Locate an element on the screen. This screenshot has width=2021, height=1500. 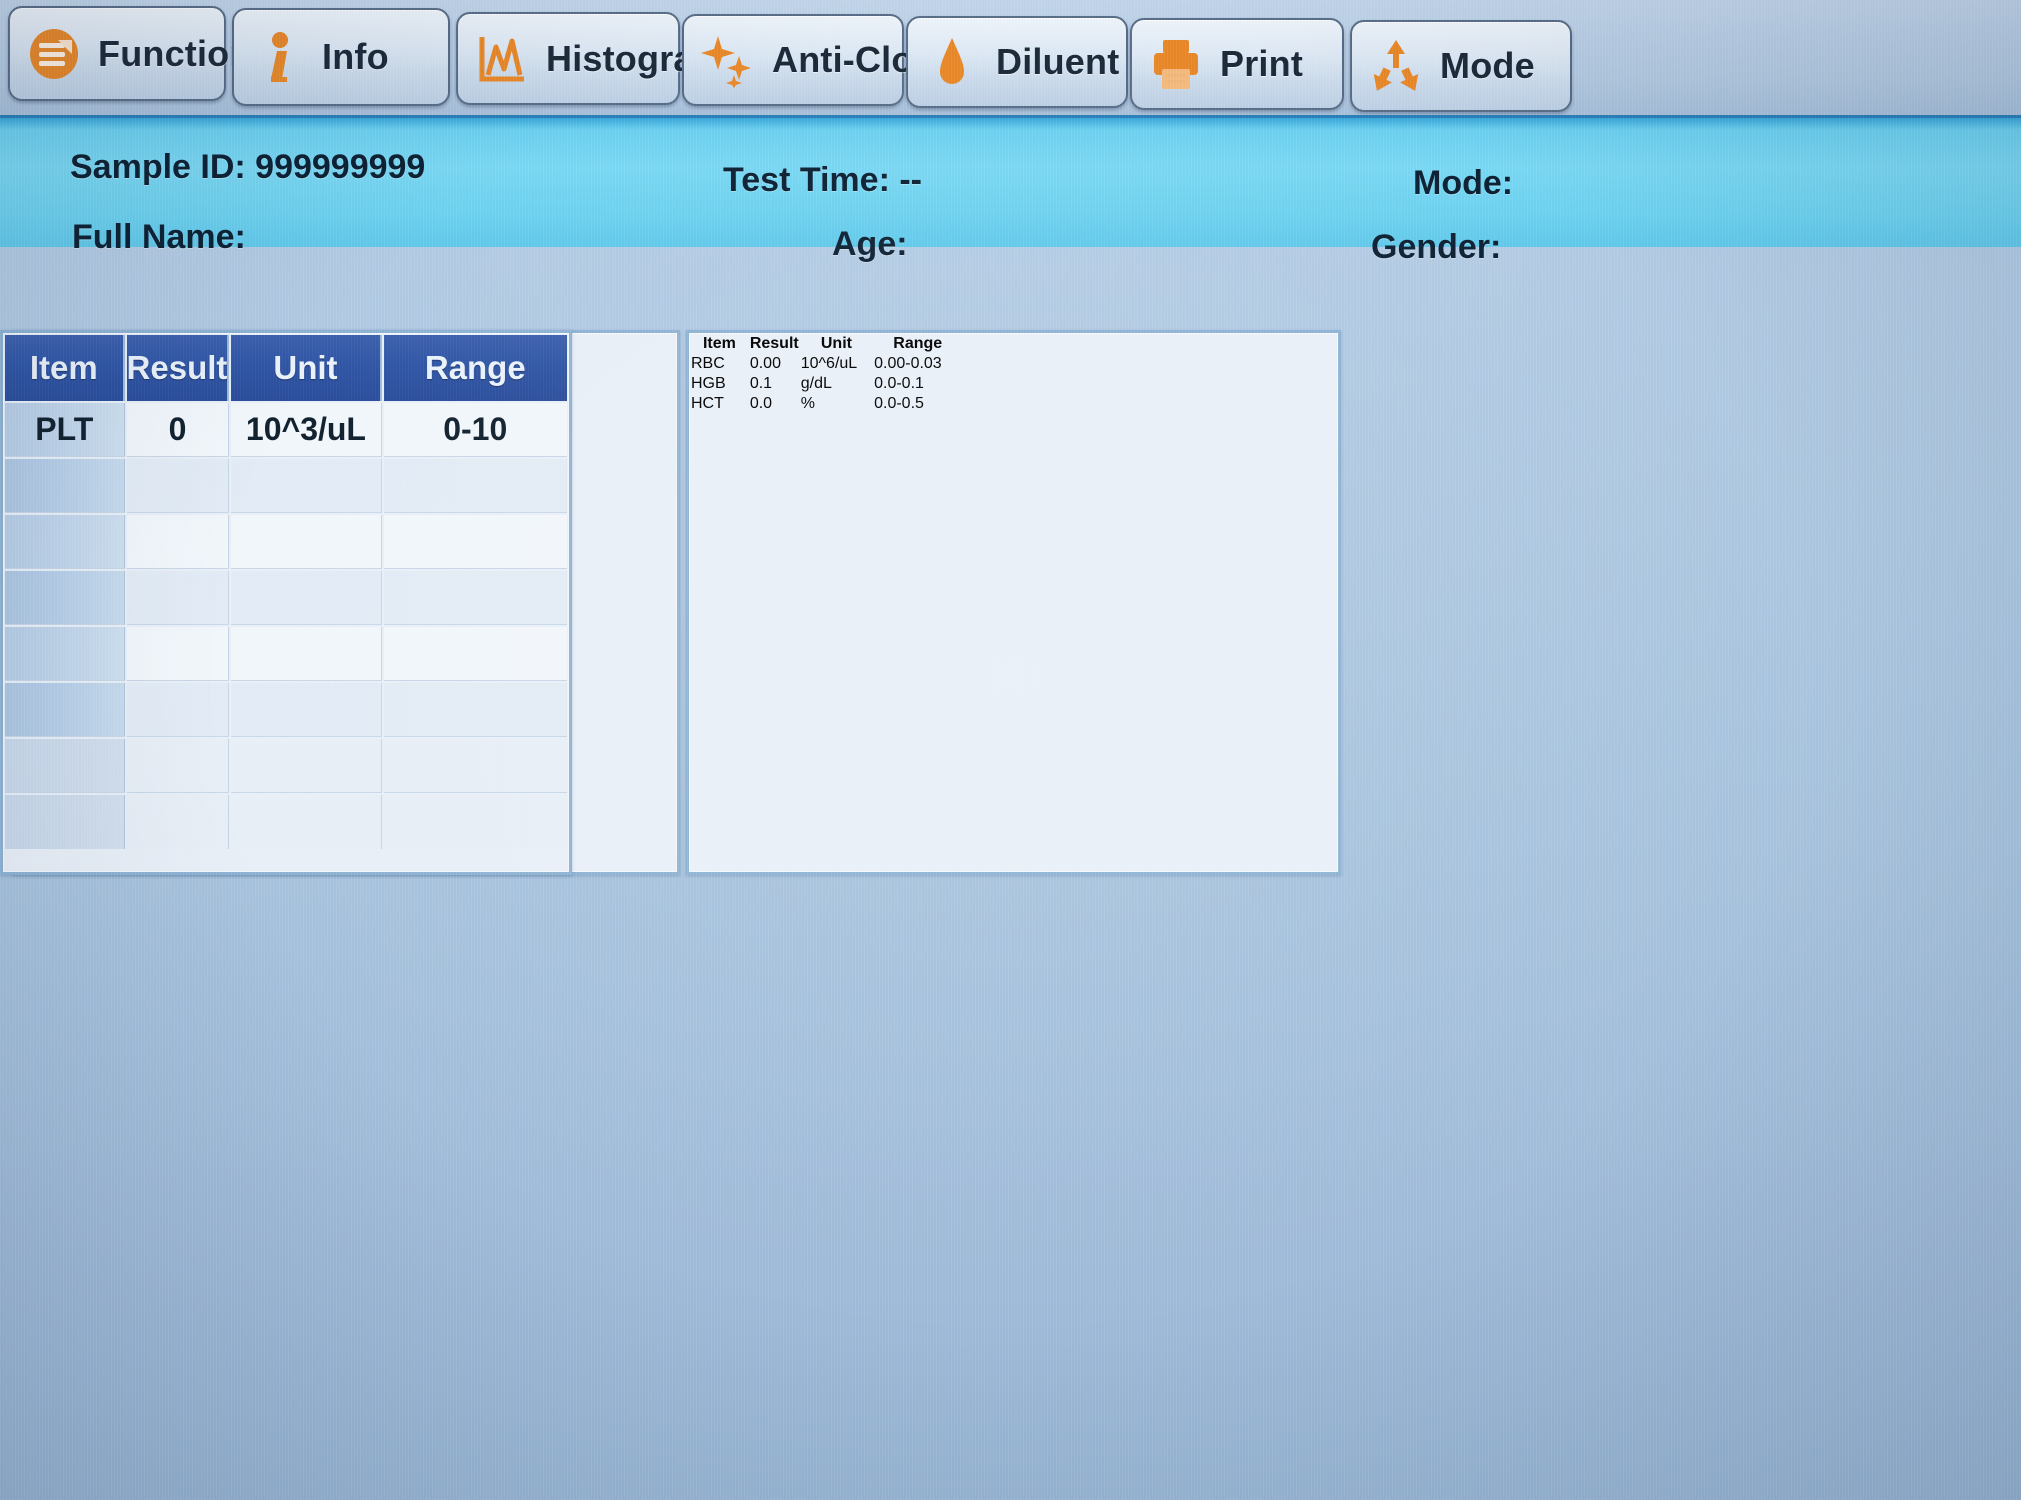
cell-range: 0.00-0.03 is located at coordinates (908, 363).